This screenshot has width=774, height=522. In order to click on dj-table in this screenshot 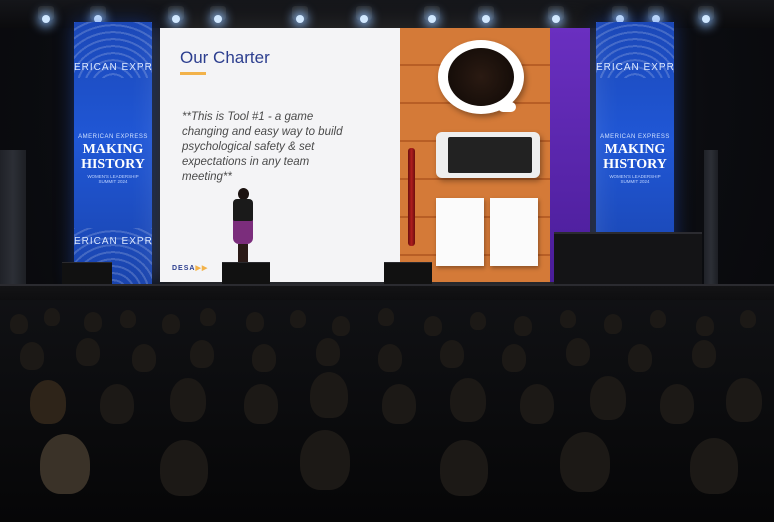, I will do `click(628, 262)`.